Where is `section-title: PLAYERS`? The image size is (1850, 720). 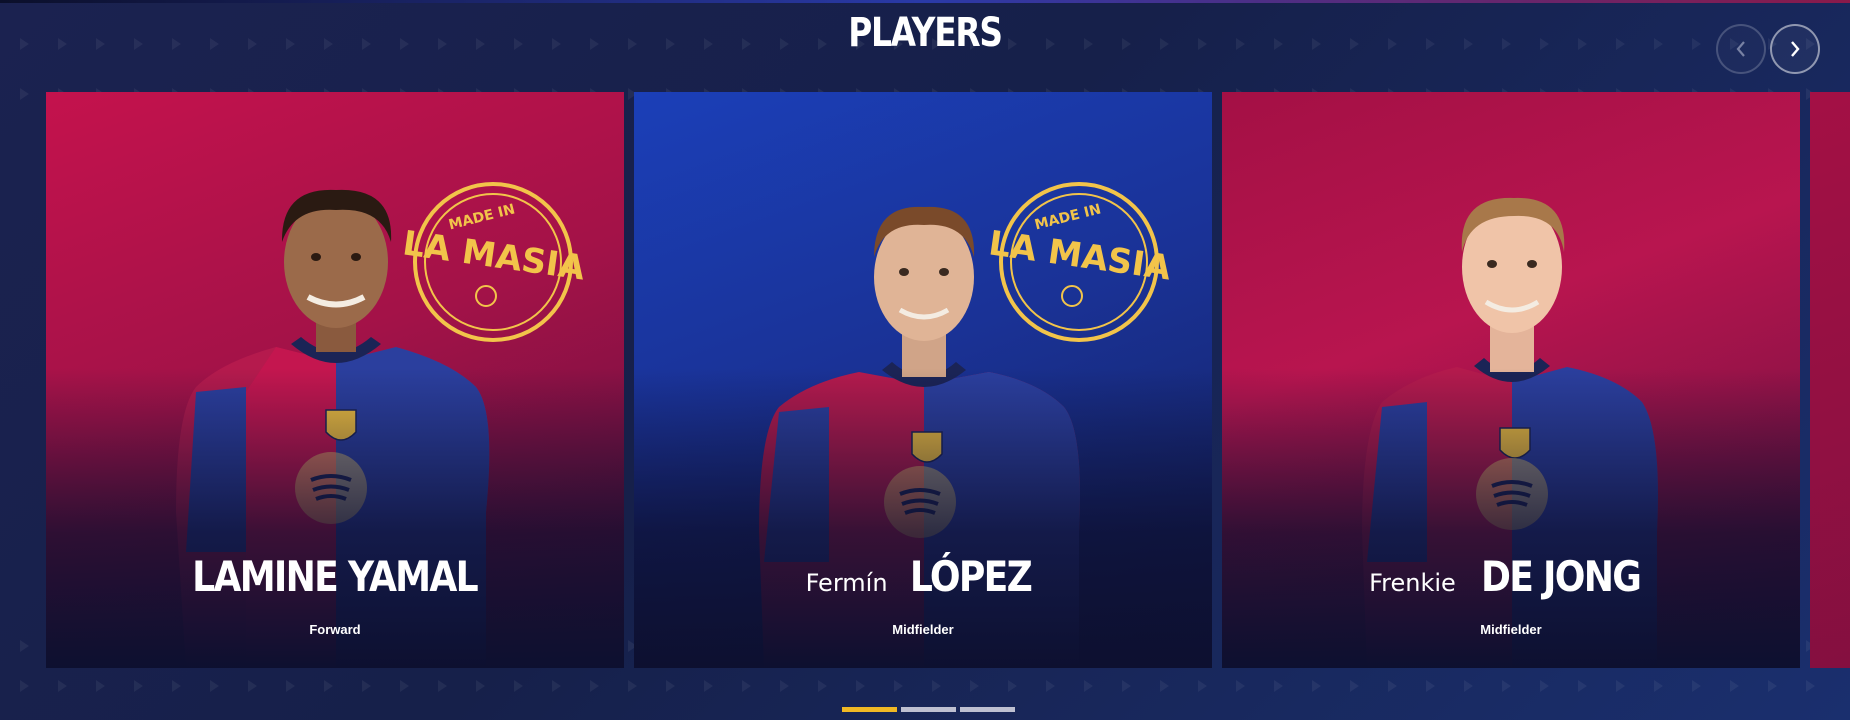 section-title: PLAYERS is located at coordinates (925, 33).